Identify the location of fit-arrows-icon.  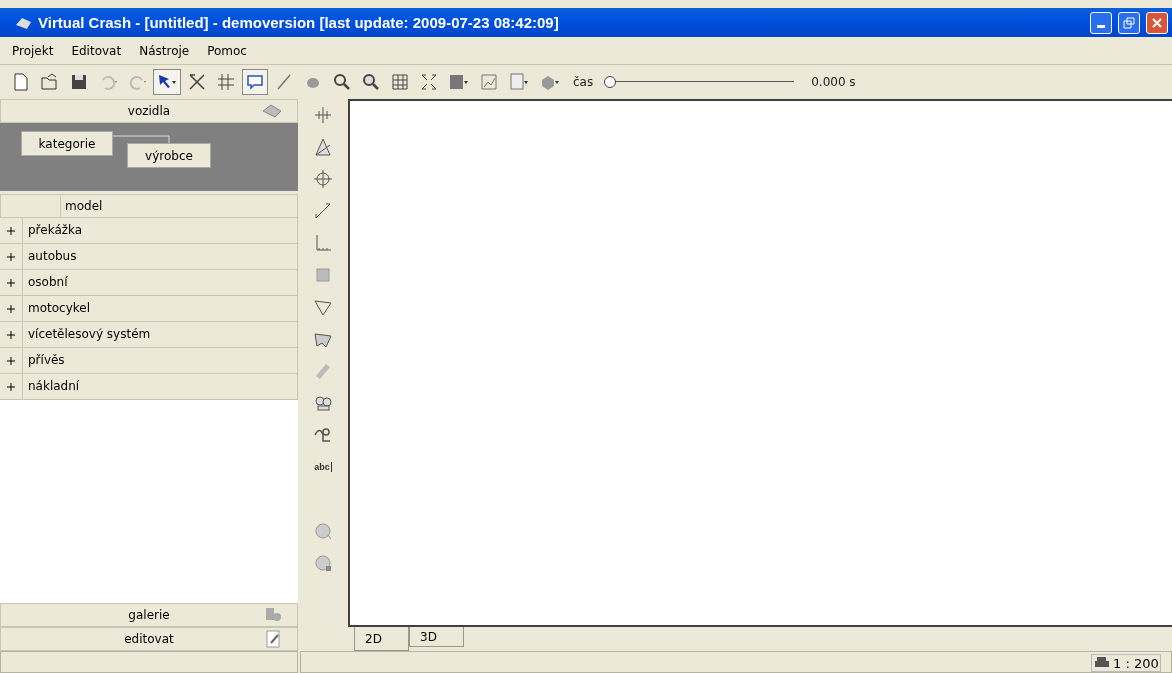
(429, 82).